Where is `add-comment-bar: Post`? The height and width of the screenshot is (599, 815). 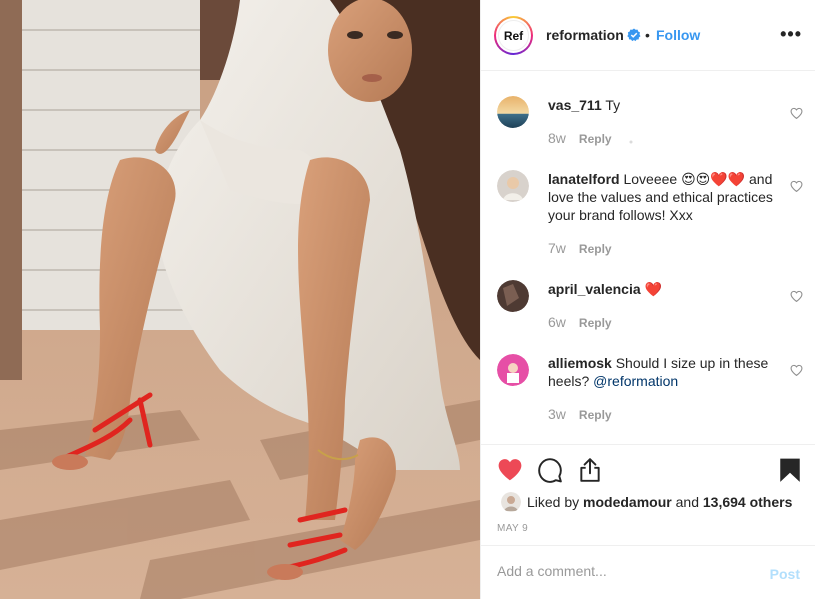
add-comment-bar: Post is located at coordinates (648, 572).